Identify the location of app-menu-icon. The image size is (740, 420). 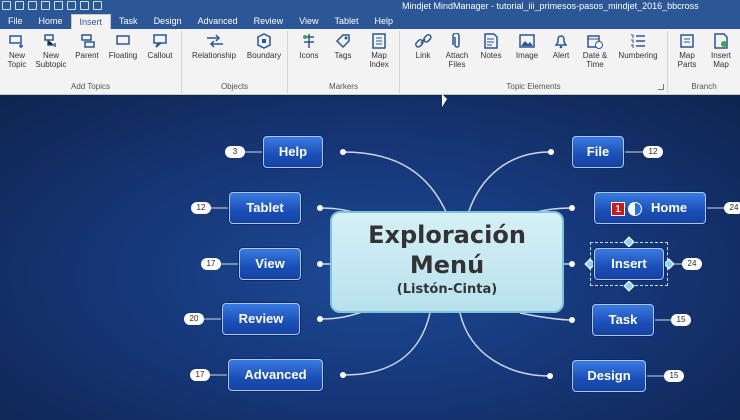
(6, 5).